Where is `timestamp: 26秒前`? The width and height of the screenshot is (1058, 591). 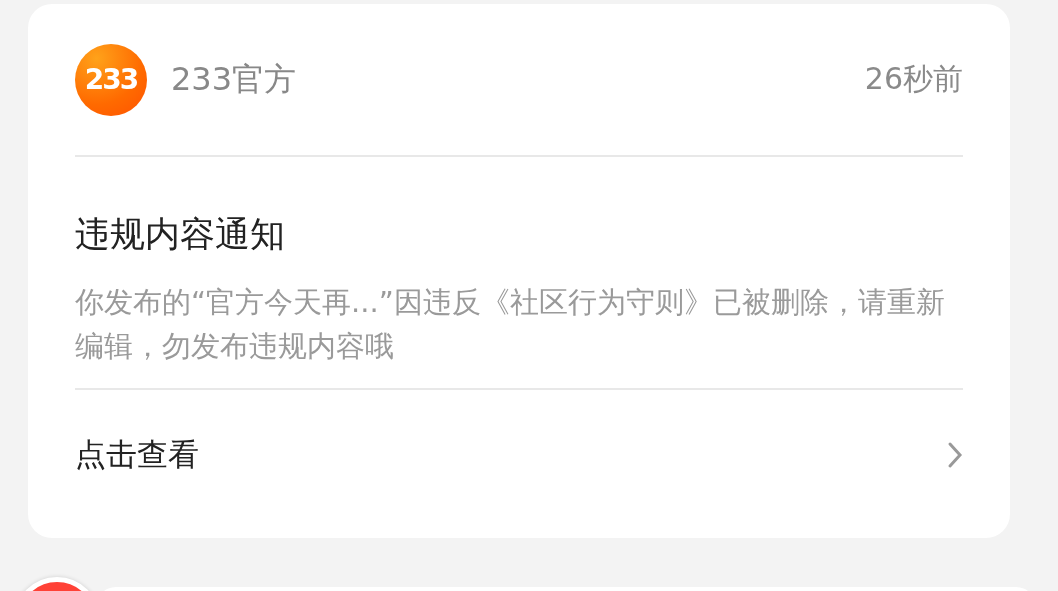 timestamp: 26秒前 is located at coordinates (913, 79).